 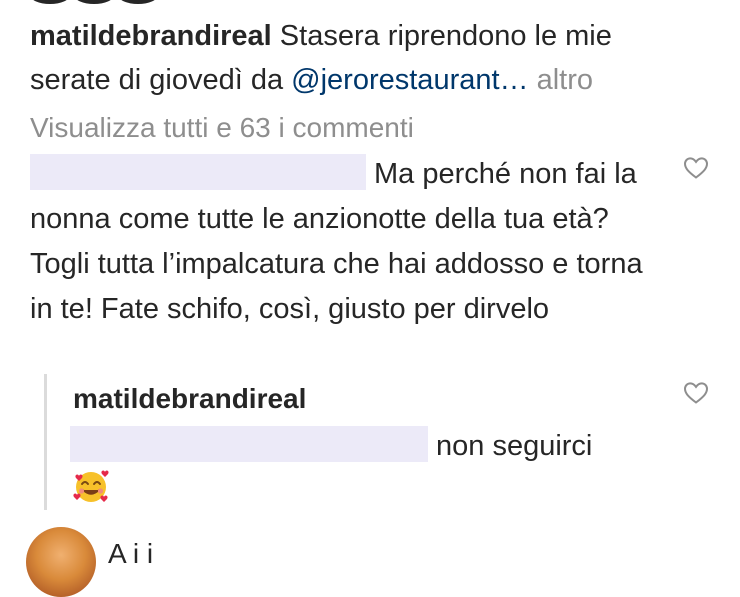 I want to click on smiling-face-with-hearts-icon, so click(x=91, y=486).